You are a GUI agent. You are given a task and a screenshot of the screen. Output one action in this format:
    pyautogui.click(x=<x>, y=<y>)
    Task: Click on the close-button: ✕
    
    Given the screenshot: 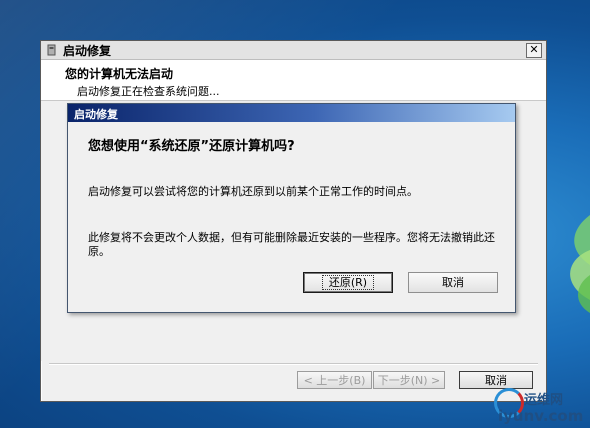 What is the action you would take?
    pyautogui.click(x=534, y=50)
    